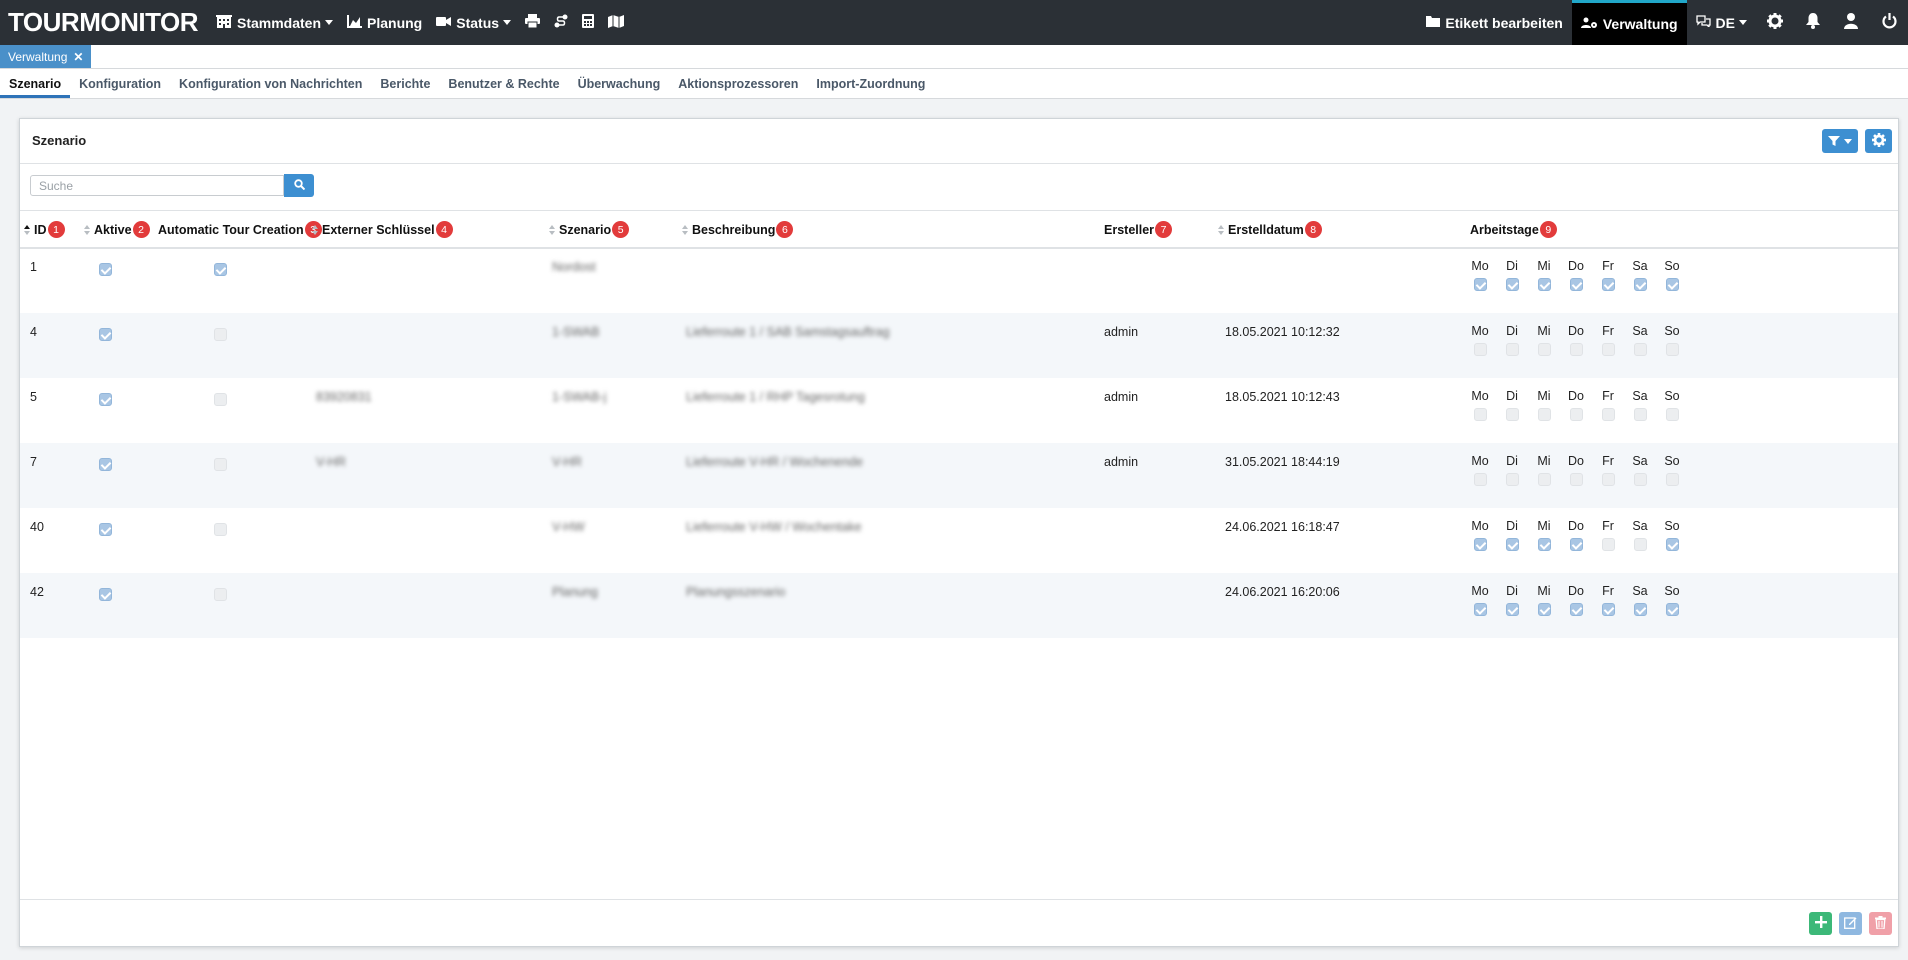 Image resolution: width=1908 pixels, height=960 pixels. I want to click on nav-planung: Planung, so click(384, 22).